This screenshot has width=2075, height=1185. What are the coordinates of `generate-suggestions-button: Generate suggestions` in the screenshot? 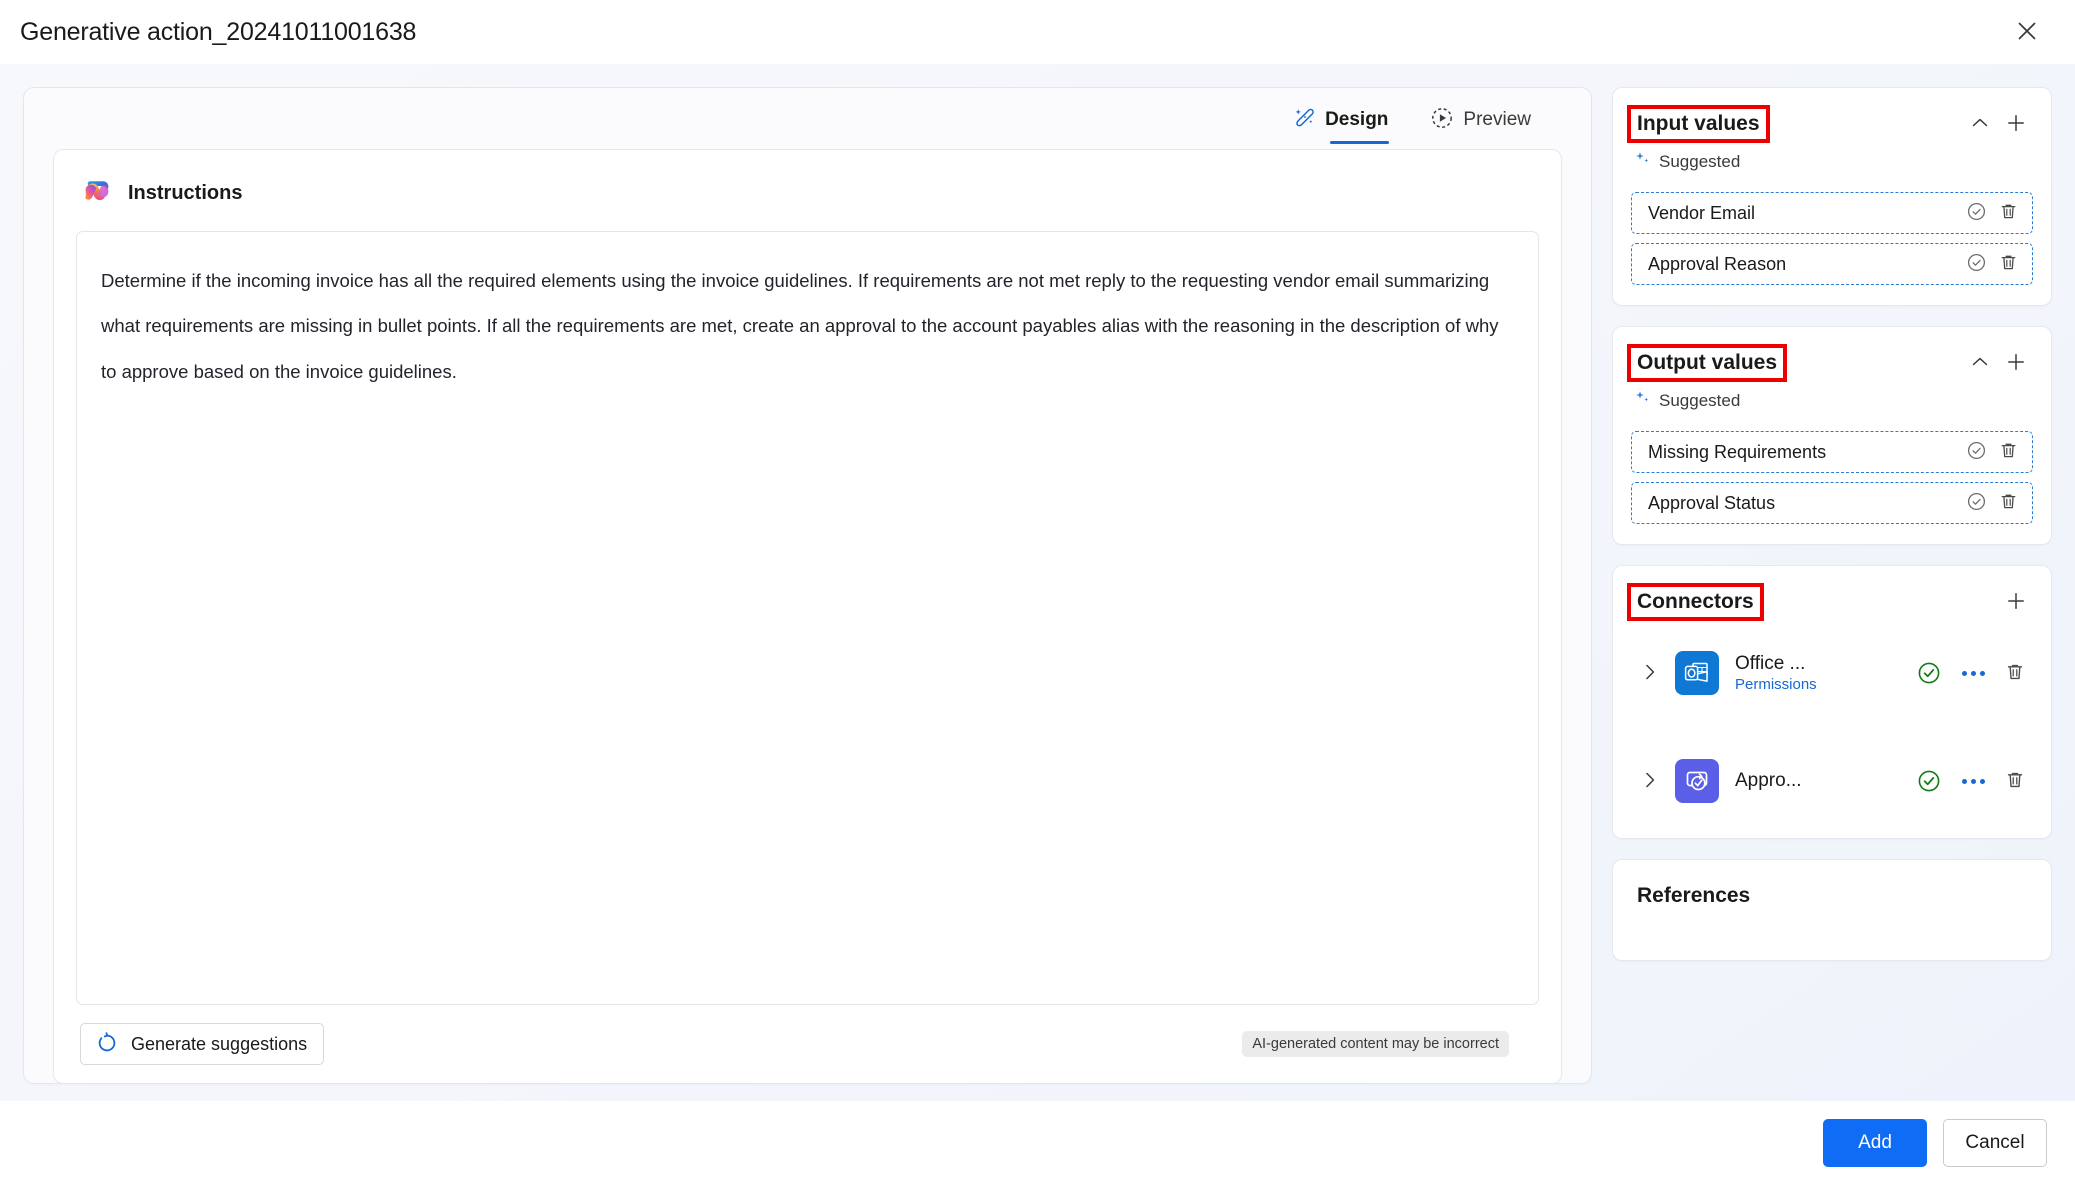 It's located at (202, 1044).